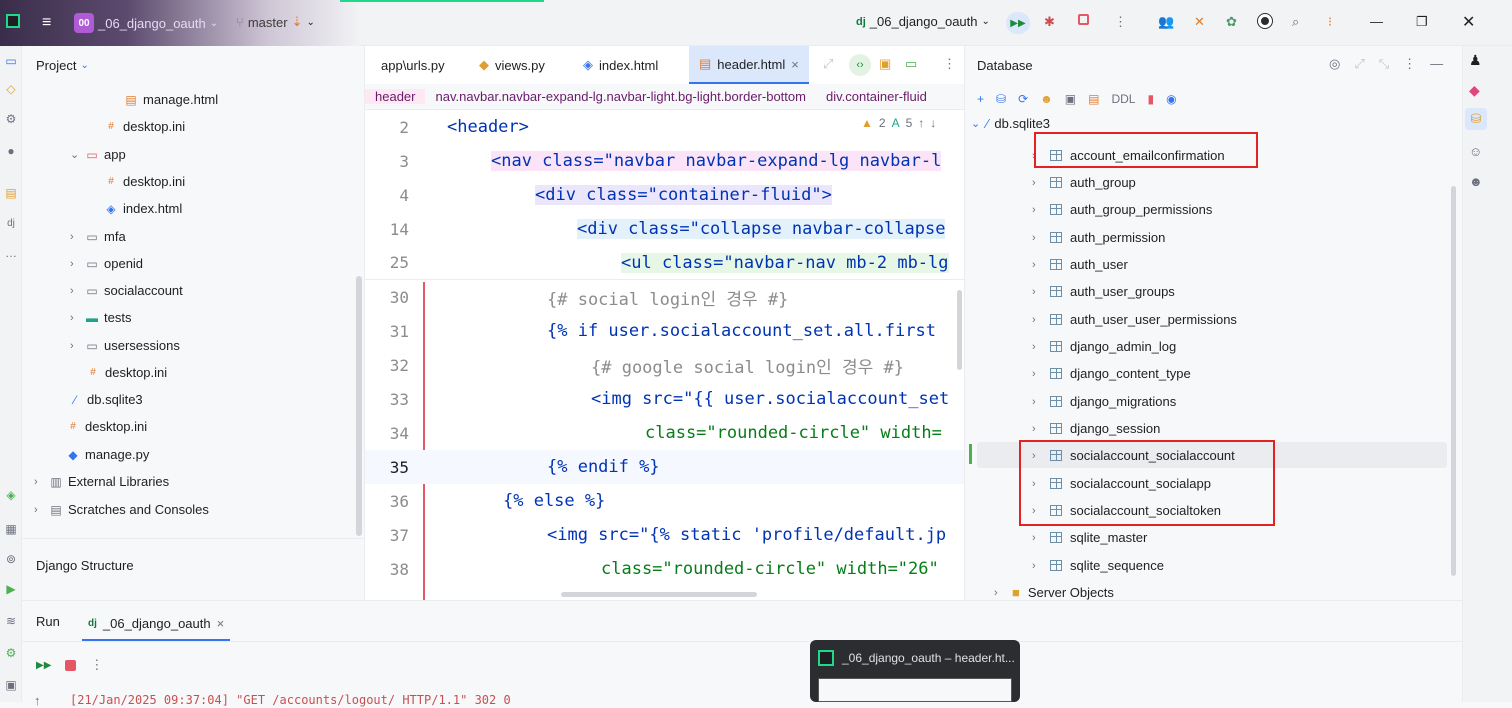 The height and width of the screenshot is (708, 1512). Describe the element at coordinates (100, 317) in the screenshot. I see `tree-item: › ▬ tests` at that location.